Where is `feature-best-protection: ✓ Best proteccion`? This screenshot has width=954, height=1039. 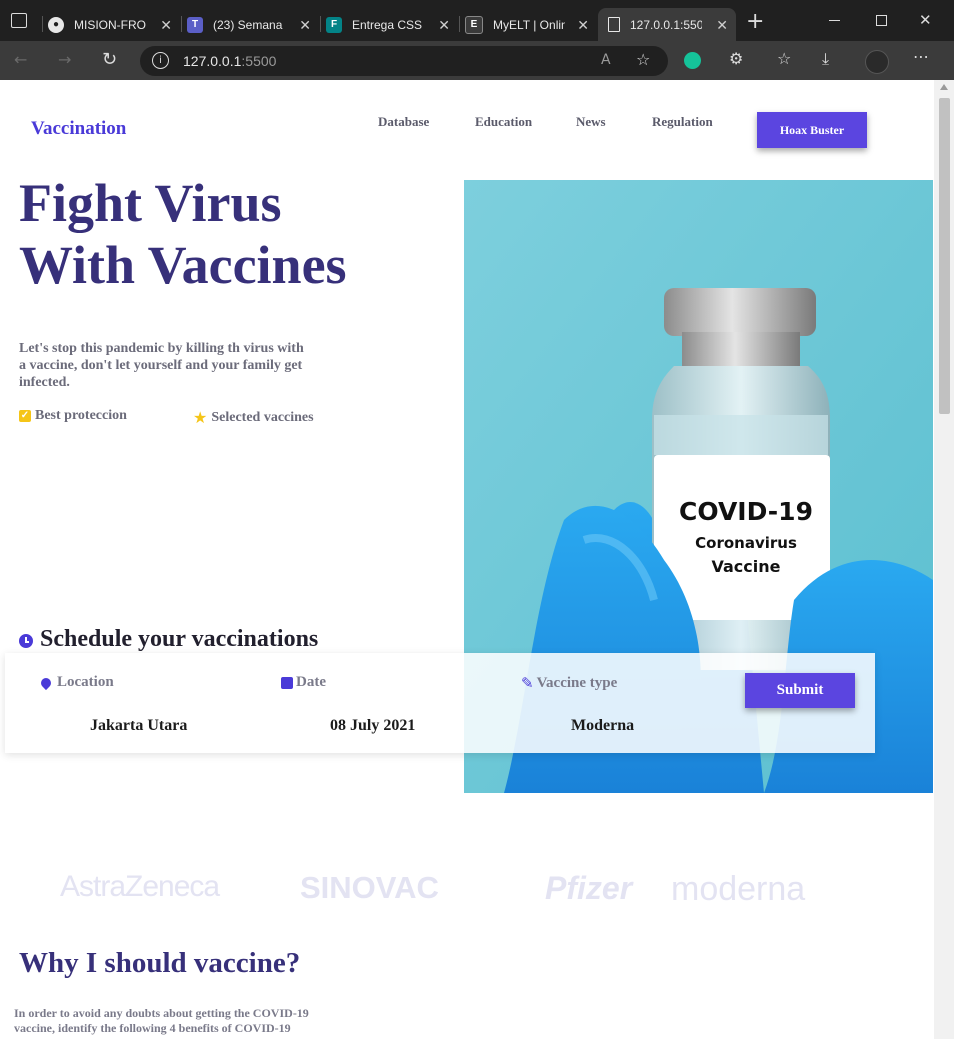
feature-best-protection: ✓ Best proteccion is located at coordinates (73, 416).